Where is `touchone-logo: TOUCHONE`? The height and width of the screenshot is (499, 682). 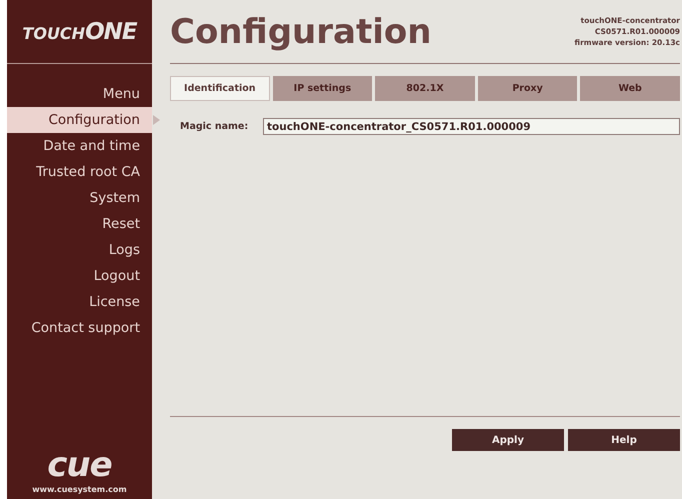
touchone-logo: TOUCHONE is located at coordinates (79, 31).